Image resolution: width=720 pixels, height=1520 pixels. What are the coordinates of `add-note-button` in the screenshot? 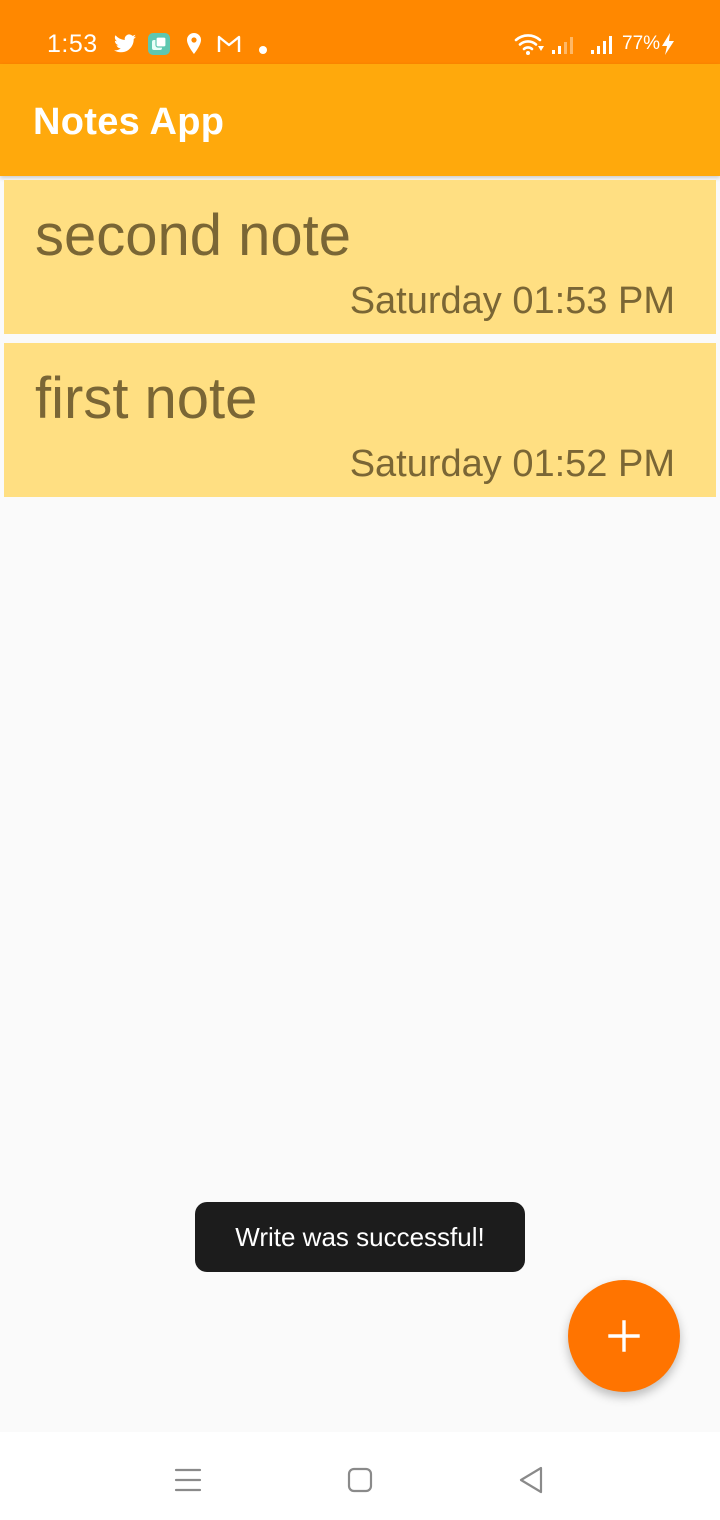 It's located at (624, 1336).